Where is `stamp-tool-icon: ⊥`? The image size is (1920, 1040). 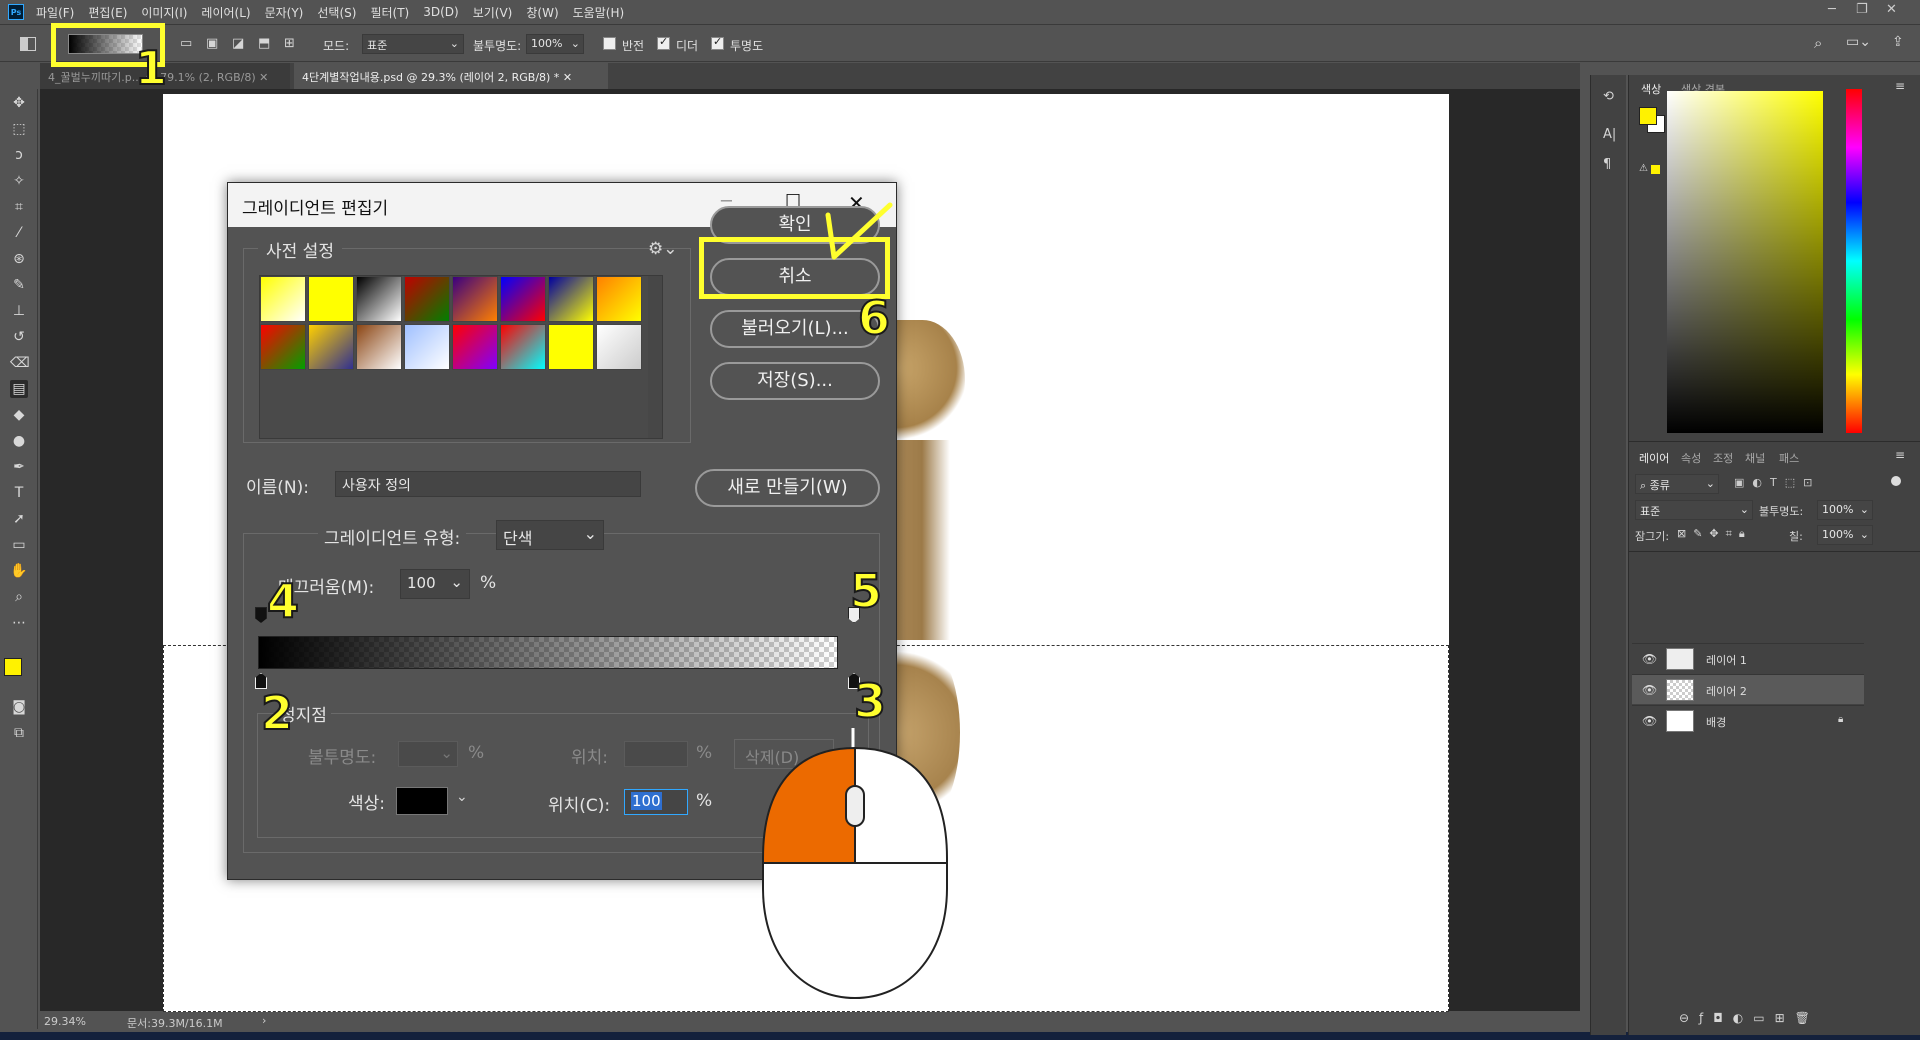 stamp-tool-icon: ⊥ is located at coordinates (19, 311).